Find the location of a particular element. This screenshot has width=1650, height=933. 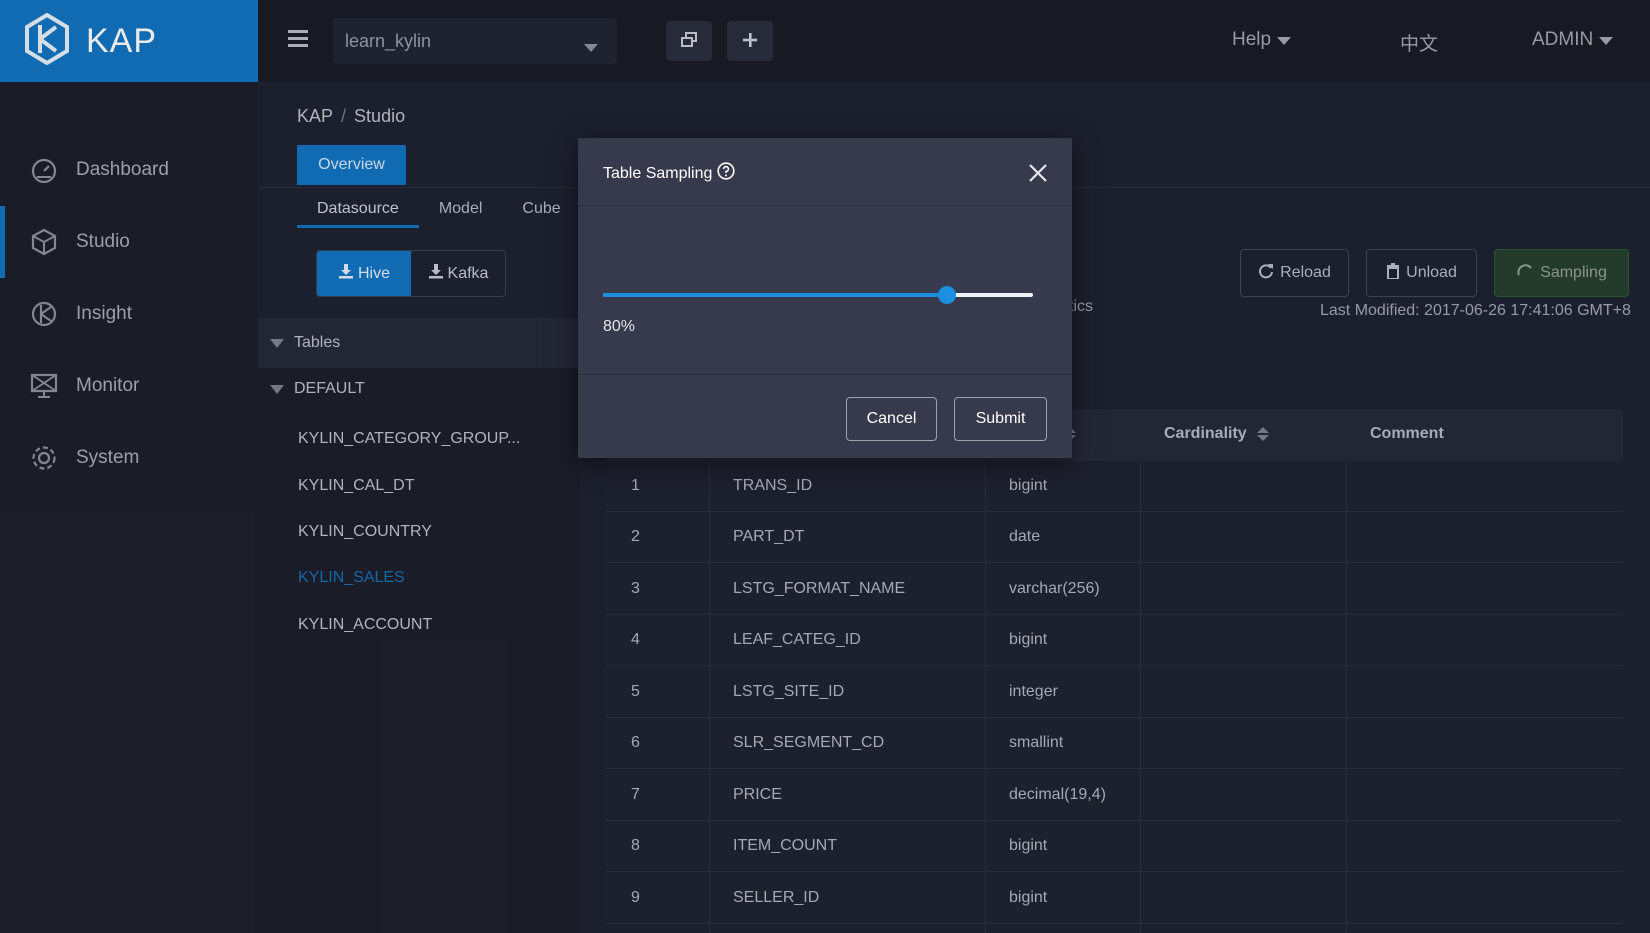

question-circle-icon is located at coordinates (726, 173).